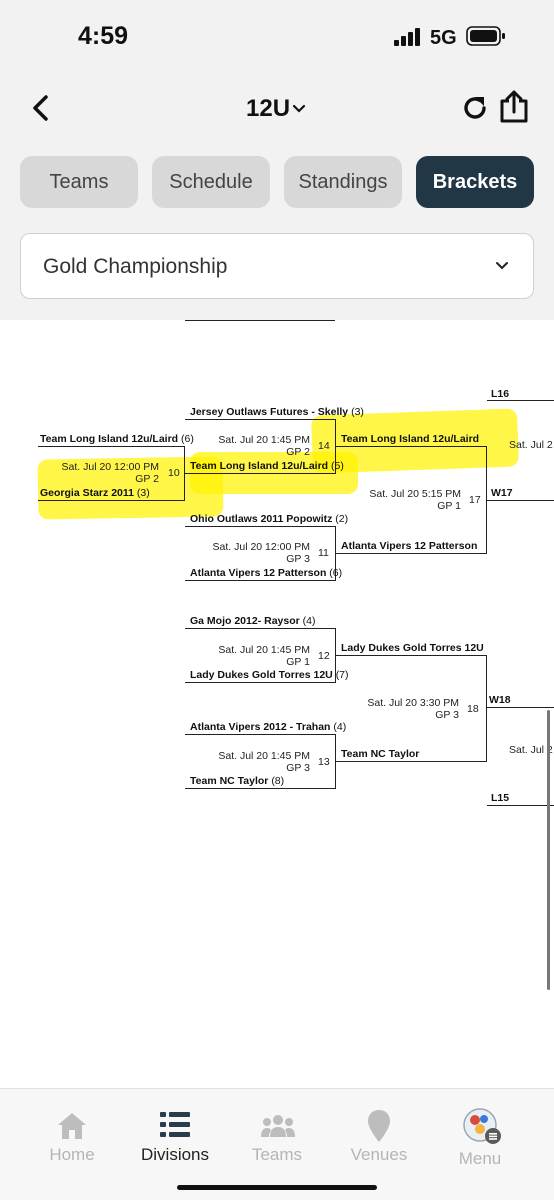 This screenshot has height=1200, width=554. I want to click on status-bar: 4:59 5G, so click(277, 35).